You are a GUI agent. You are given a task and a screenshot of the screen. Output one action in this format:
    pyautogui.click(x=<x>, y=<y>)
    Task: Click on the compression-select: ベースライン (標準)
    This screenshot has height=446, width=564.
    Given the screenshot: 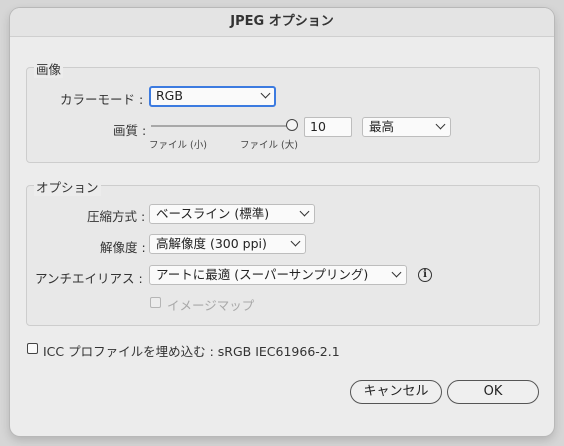 What is the action you would take?
    pyautogui.click(x=232, y=214)
    